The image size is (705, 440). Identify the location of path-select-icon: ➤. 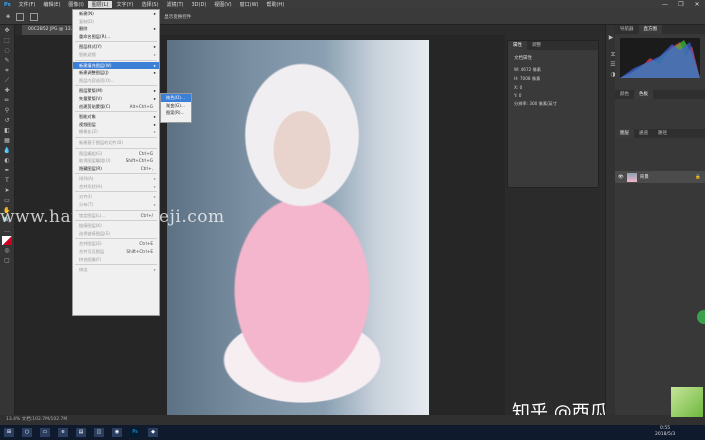
(7, 190).